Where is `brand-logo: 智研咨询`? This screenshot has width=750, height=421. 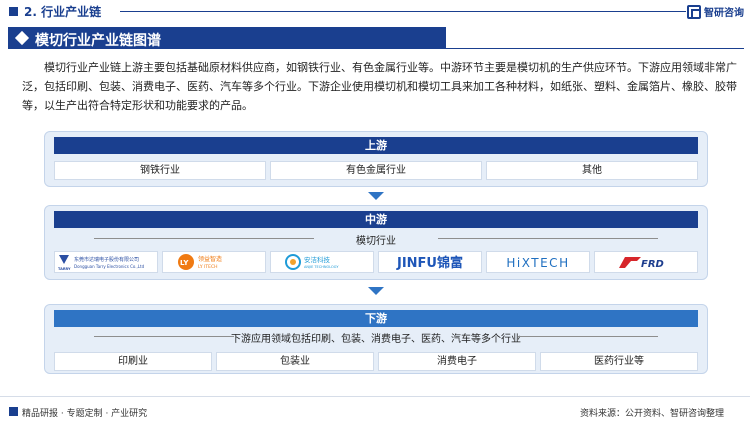 brand-logo: 智研咨询 is located at coordinates (715, 11).